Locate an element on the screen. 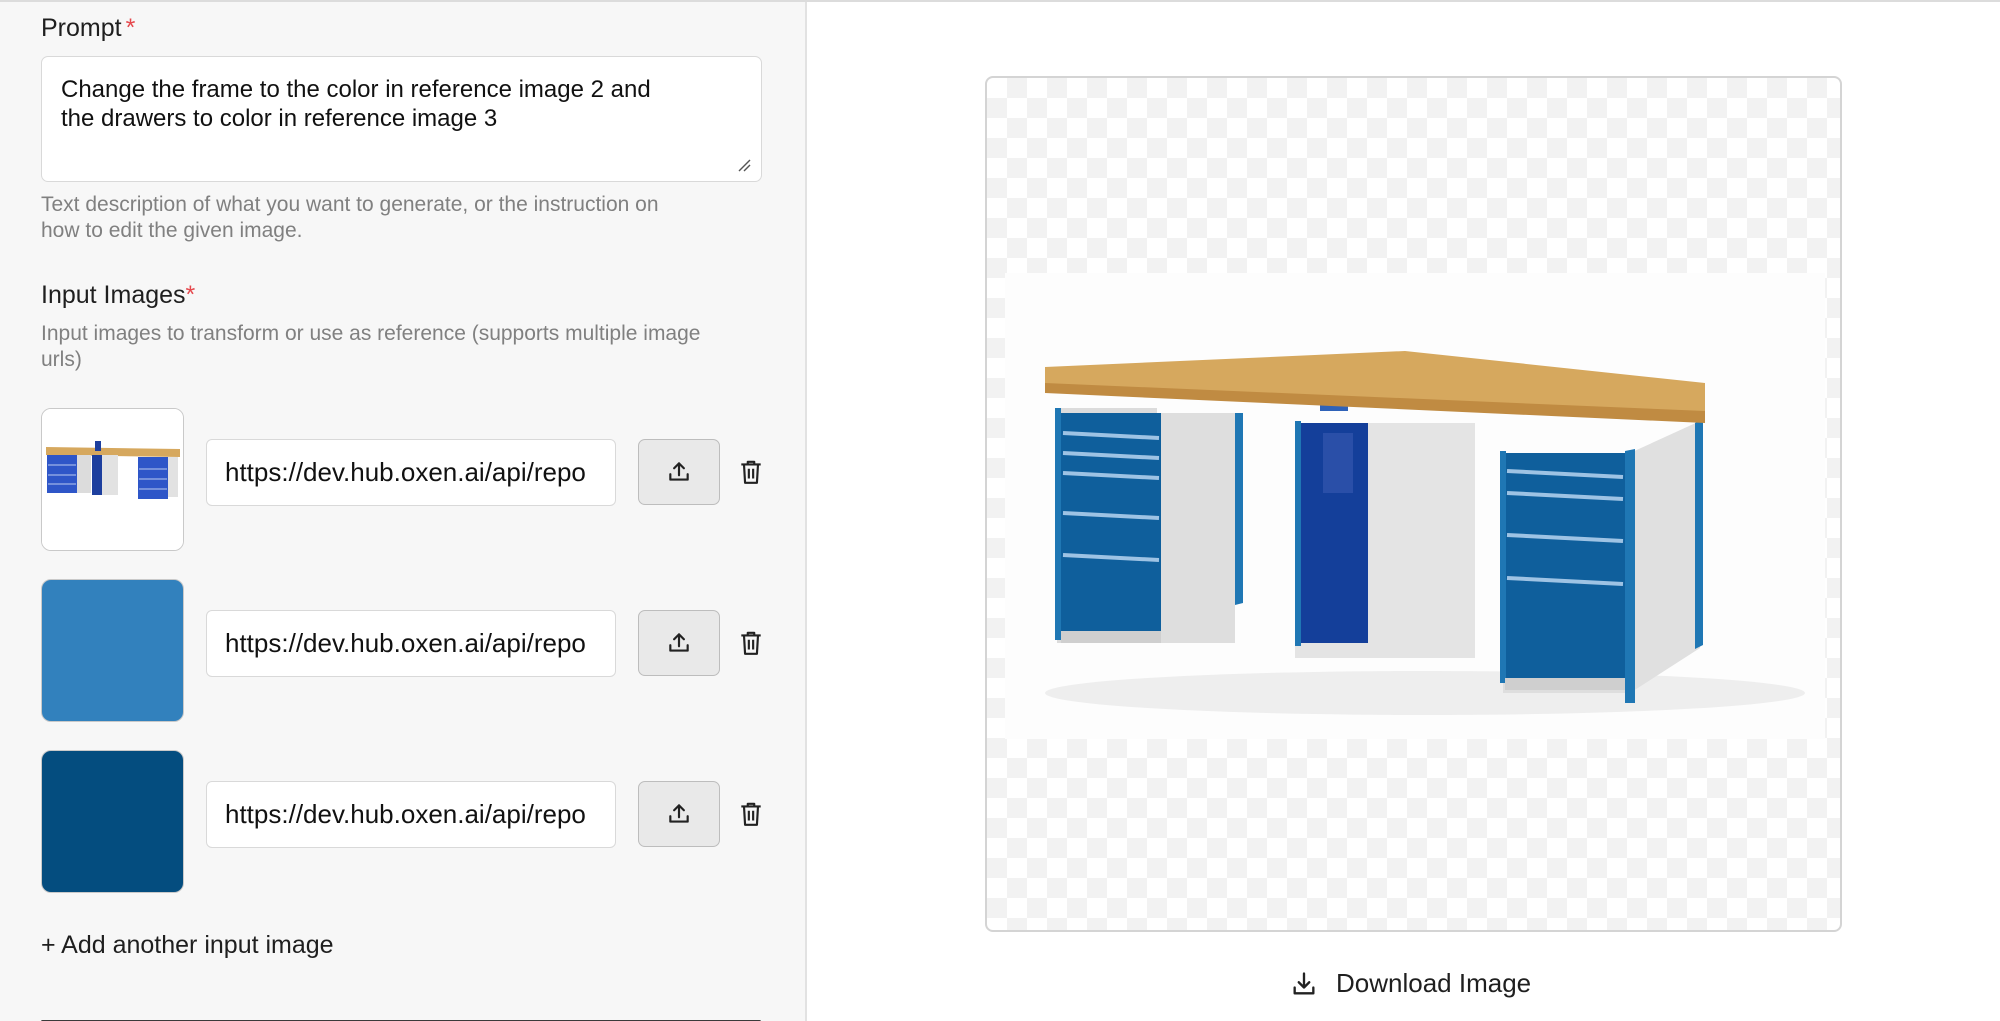 The image size is (2000, 1021). add-input-image-button: + Add another input image is located at coordinates (187, 945).